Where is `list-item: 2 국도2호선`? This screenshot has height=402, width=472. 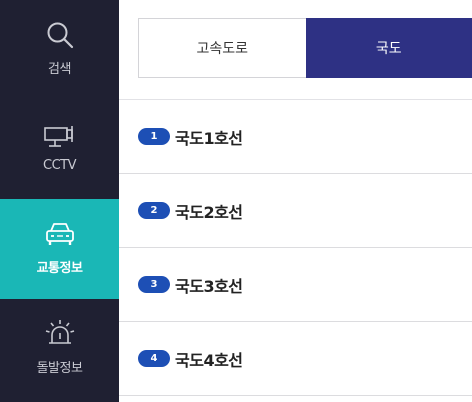 list-item: 2 국도2호선 is located at coordinates (295, 211).